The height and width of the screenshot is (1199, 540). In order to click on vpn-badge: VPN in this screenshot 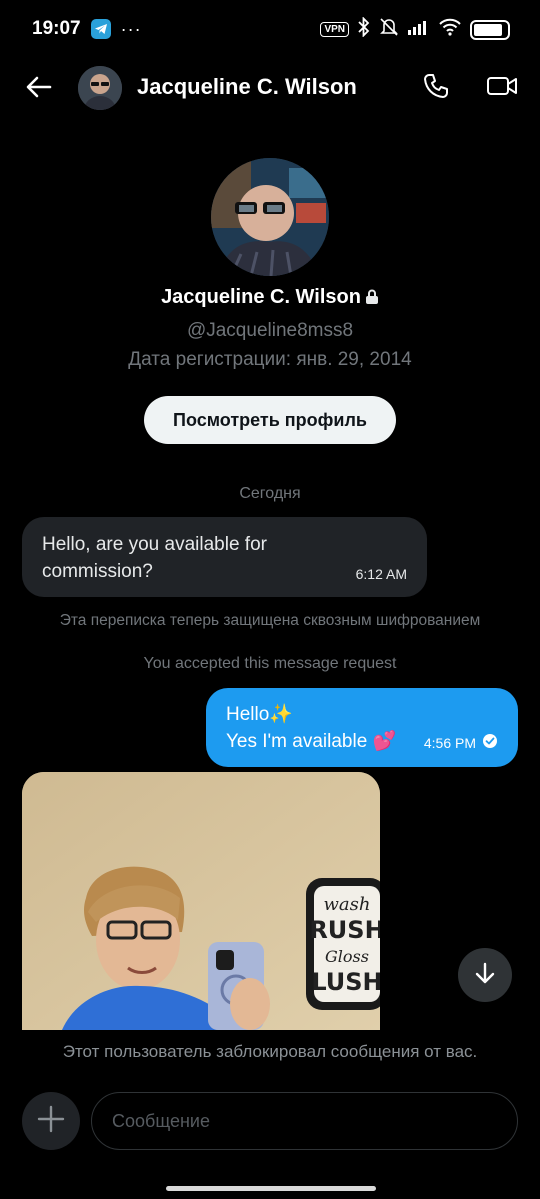, I will do `click(334, 29)`.